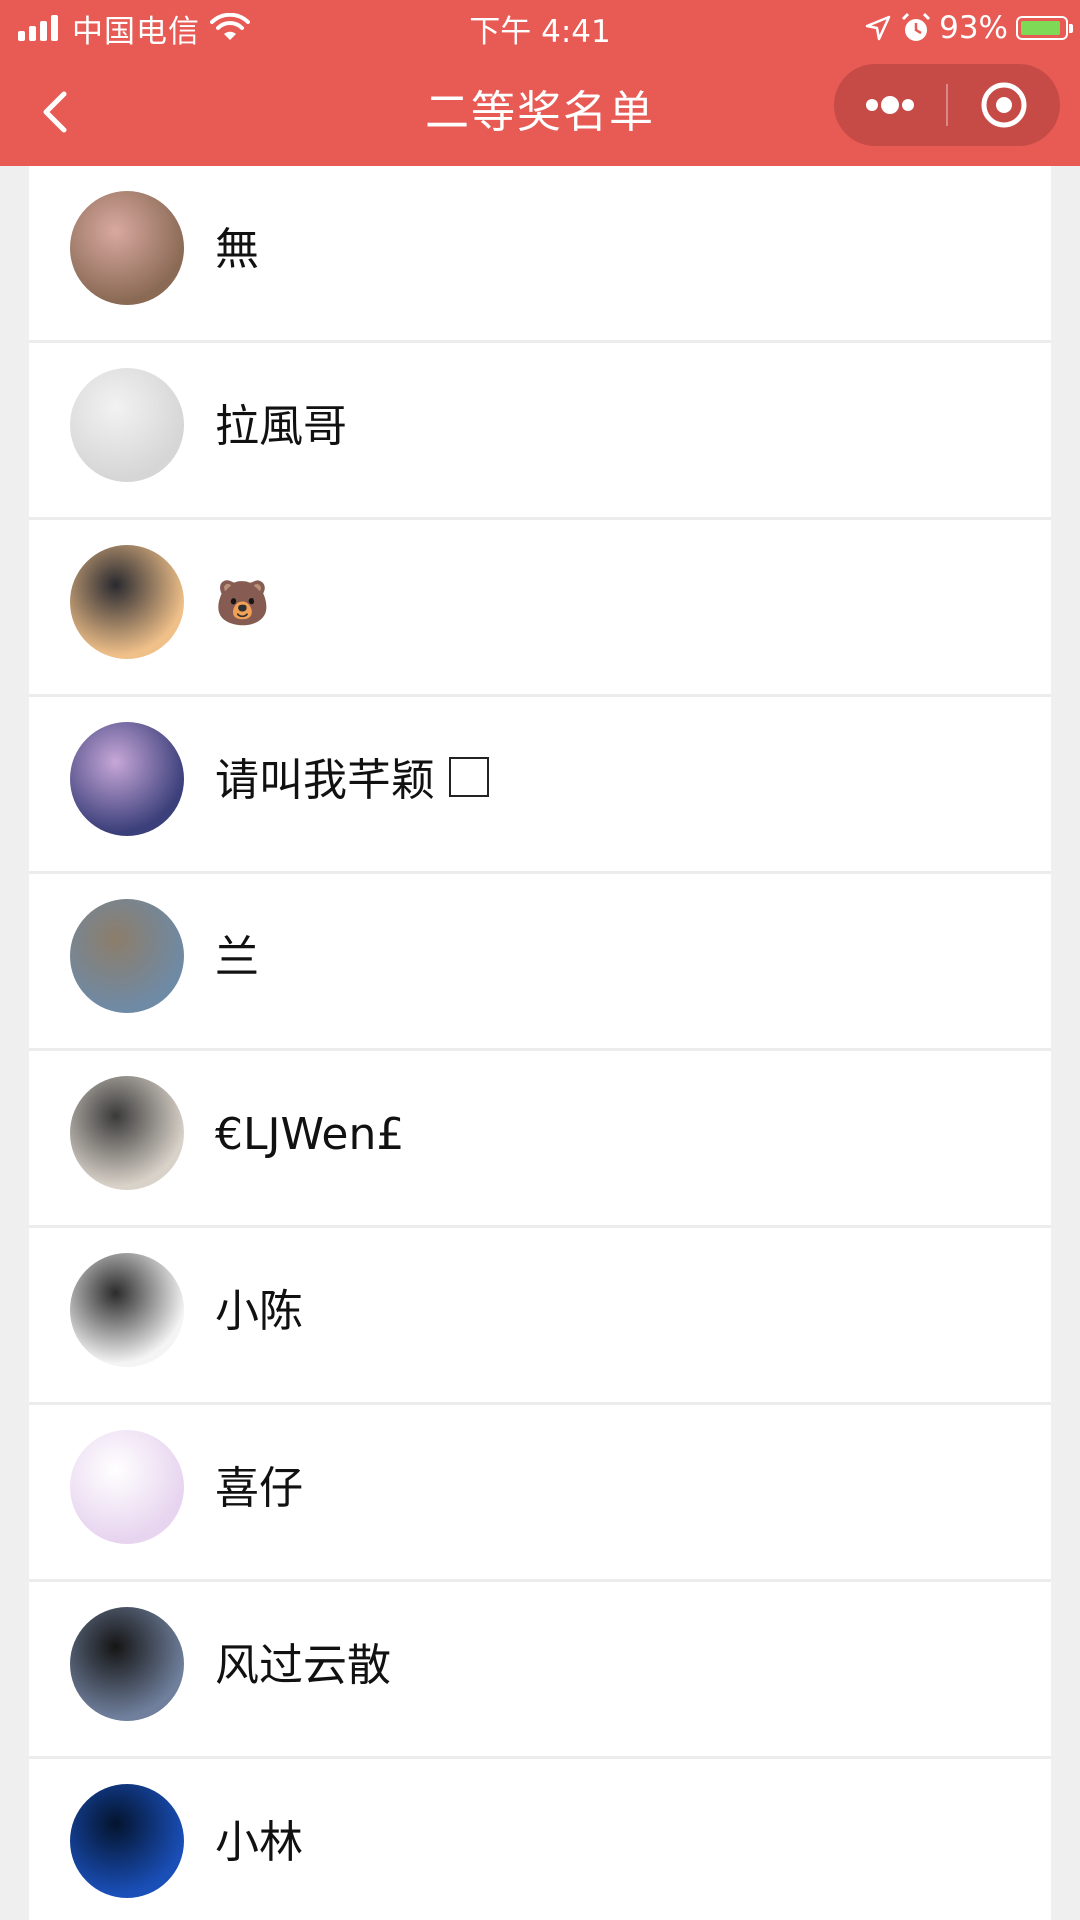 This screenshot has height=1920, width=1080. I want to click on winner-name: 风过云散, so click(303, 1666).